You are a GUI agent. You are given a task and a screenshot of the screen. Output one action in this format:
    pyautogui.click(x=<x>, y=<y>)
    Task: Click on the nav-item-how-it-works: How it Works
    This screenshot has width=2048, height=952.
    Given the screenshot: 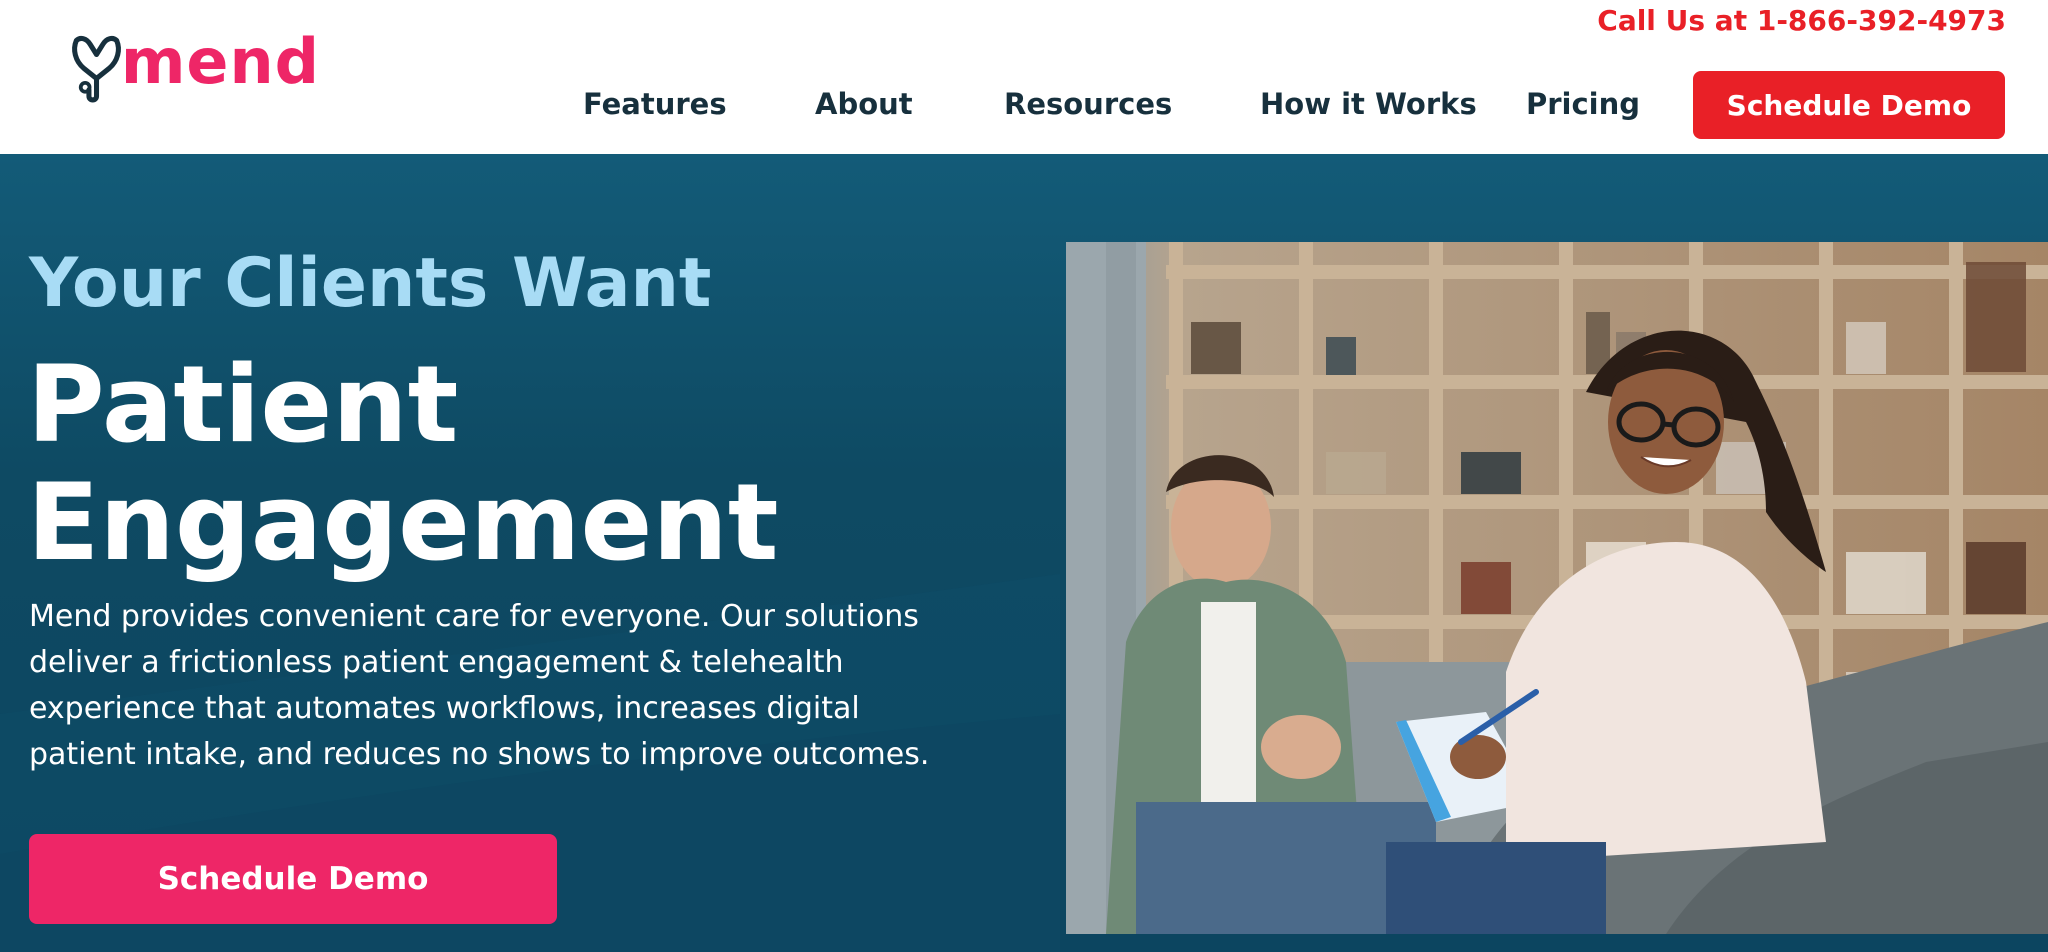 What is the action you would take?
    pyautogui.click(x=1368, y=104)
    